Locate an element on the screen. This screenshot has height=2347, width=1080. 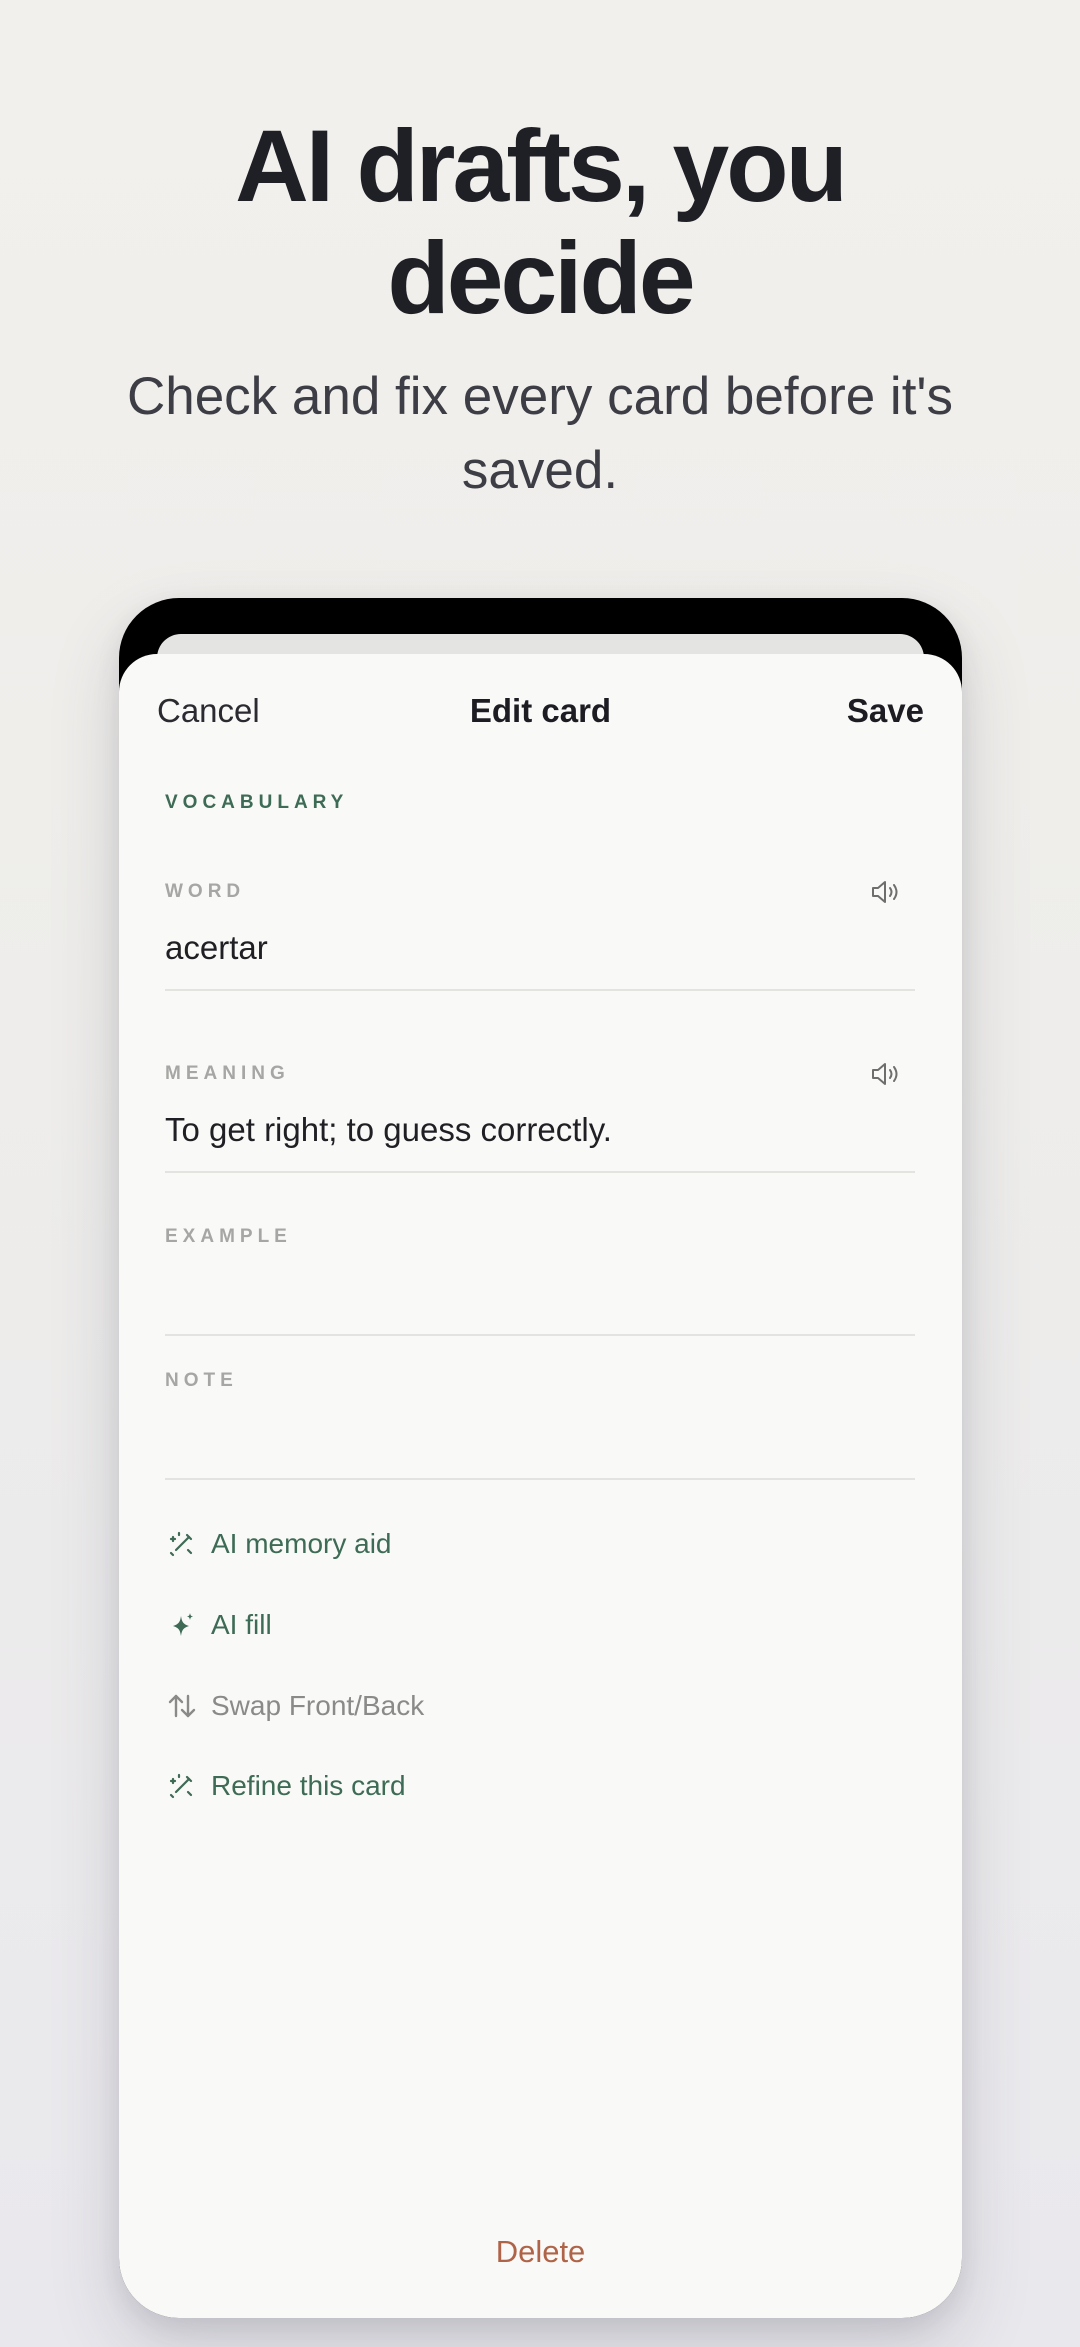
word-input: acertar is located at coordinates (216, 948).